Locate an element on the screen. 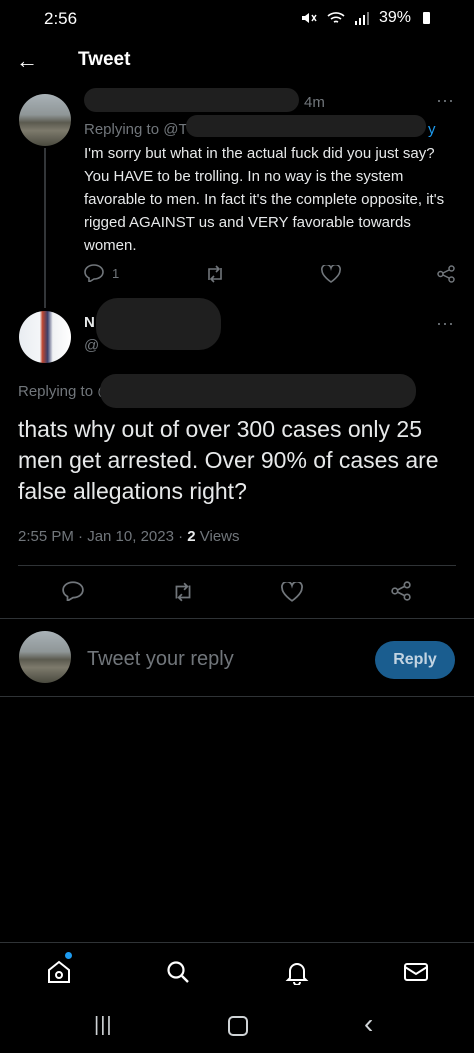  system-nav-bar: ||| ‹ is located at coordinates (237, 1027).